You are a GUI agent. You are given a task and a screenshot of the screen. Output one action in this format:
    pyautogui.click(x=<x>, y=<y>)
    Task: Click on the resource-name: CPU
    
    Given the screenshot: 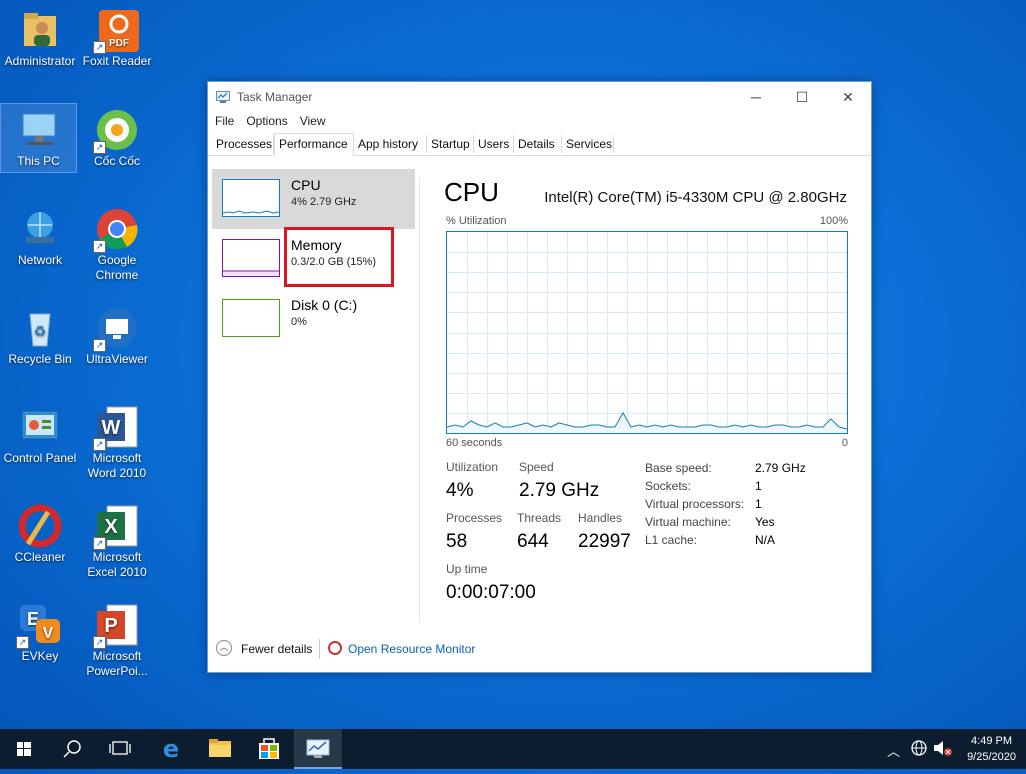 What is the action you would take?
    pyautogui.click(x=306, y=185)
    